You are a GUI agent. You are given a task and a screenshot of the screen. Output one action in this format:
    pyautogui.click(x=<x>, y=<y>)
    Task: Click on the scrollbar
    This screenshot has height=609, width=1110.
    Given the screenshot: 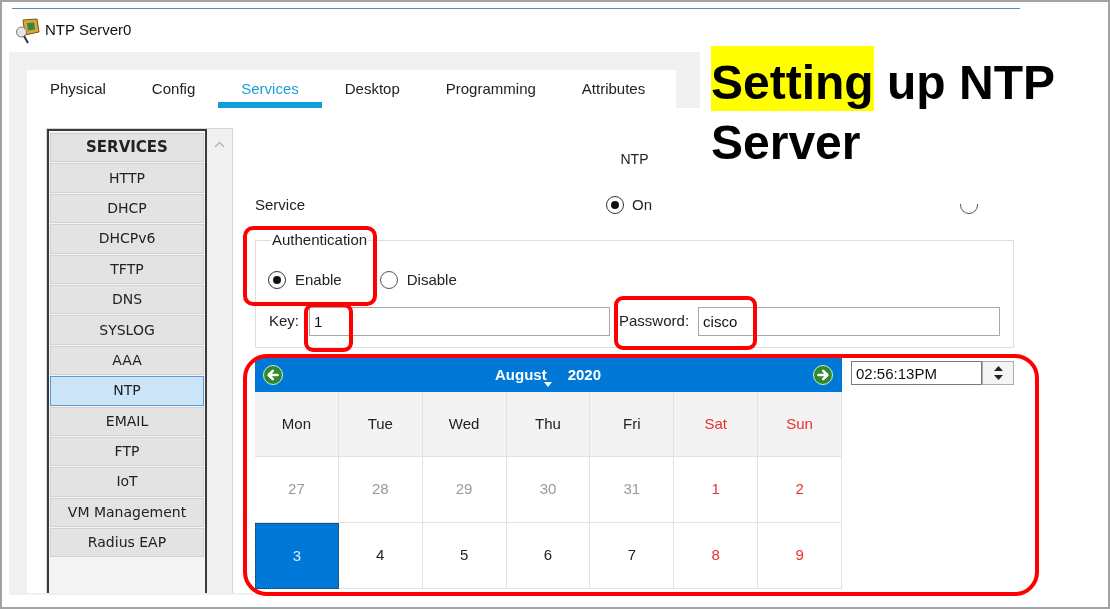 What is the action you would take?
    pyautogui.click(x=219, y=361)
    